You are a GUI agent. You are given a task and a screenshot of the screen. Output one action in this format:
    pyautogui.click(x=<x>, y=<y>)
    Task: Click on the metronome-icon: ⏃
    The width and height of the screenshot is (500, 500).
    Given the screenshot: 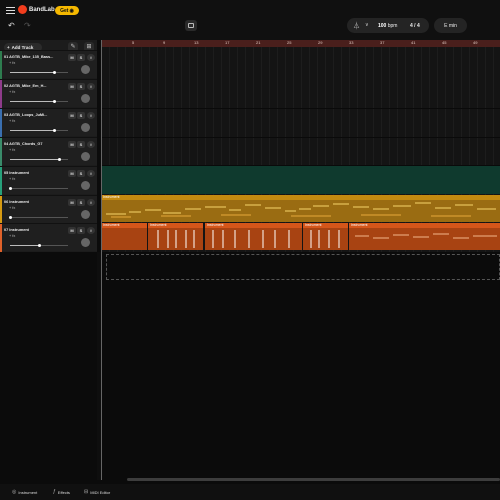 What is the action you would take?
    pyautogui.click(x=356, y=26)
    